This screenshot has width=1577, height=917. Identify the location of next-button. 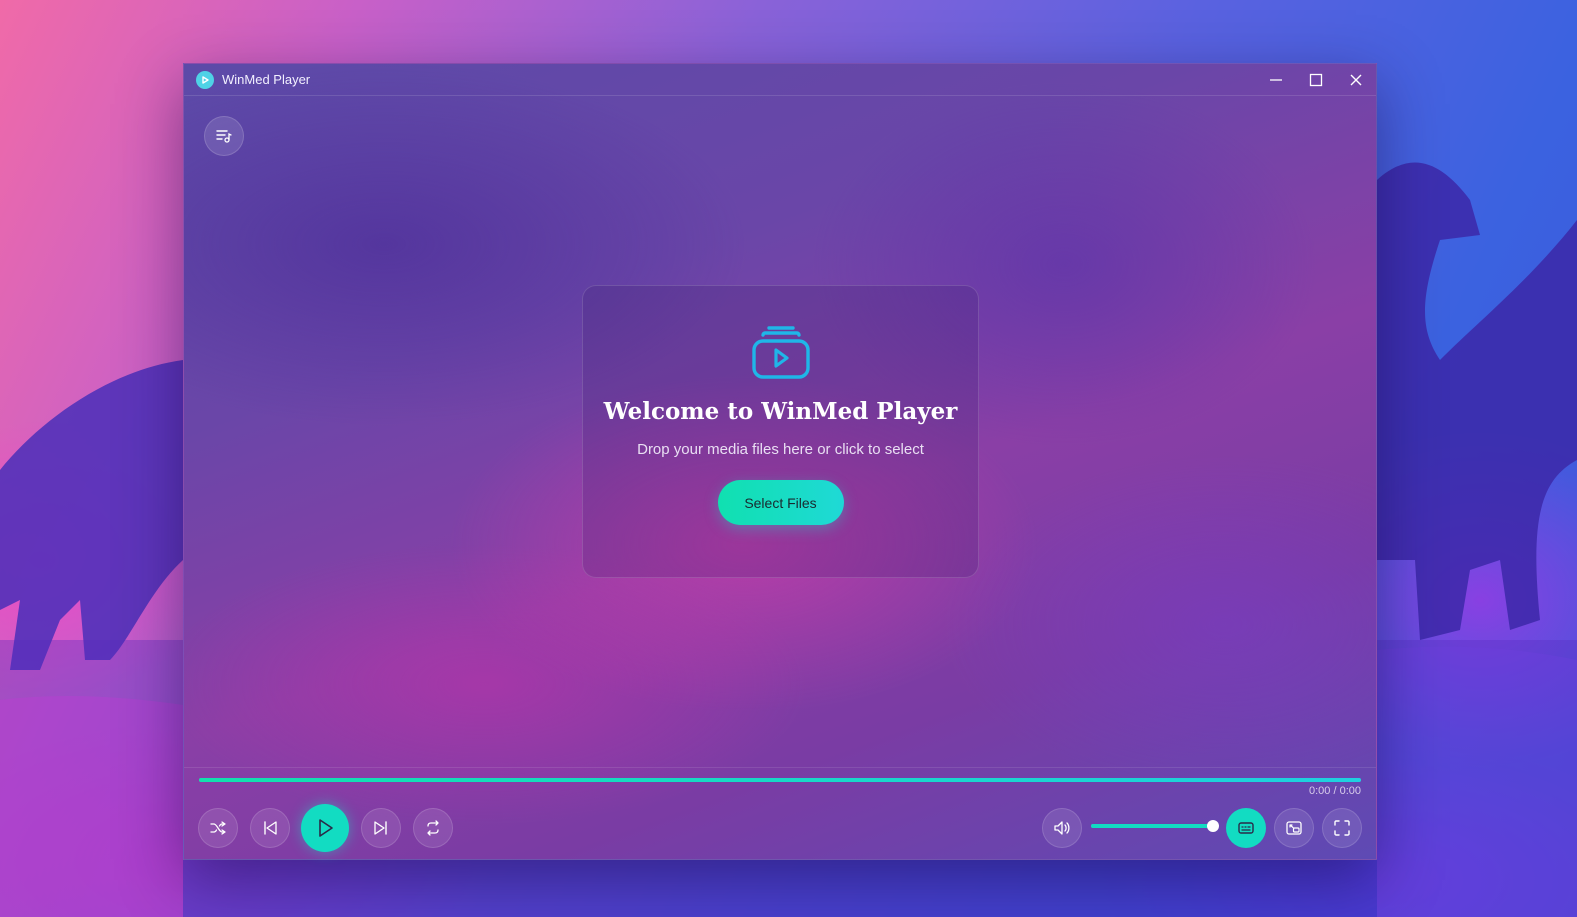
(381, 828).